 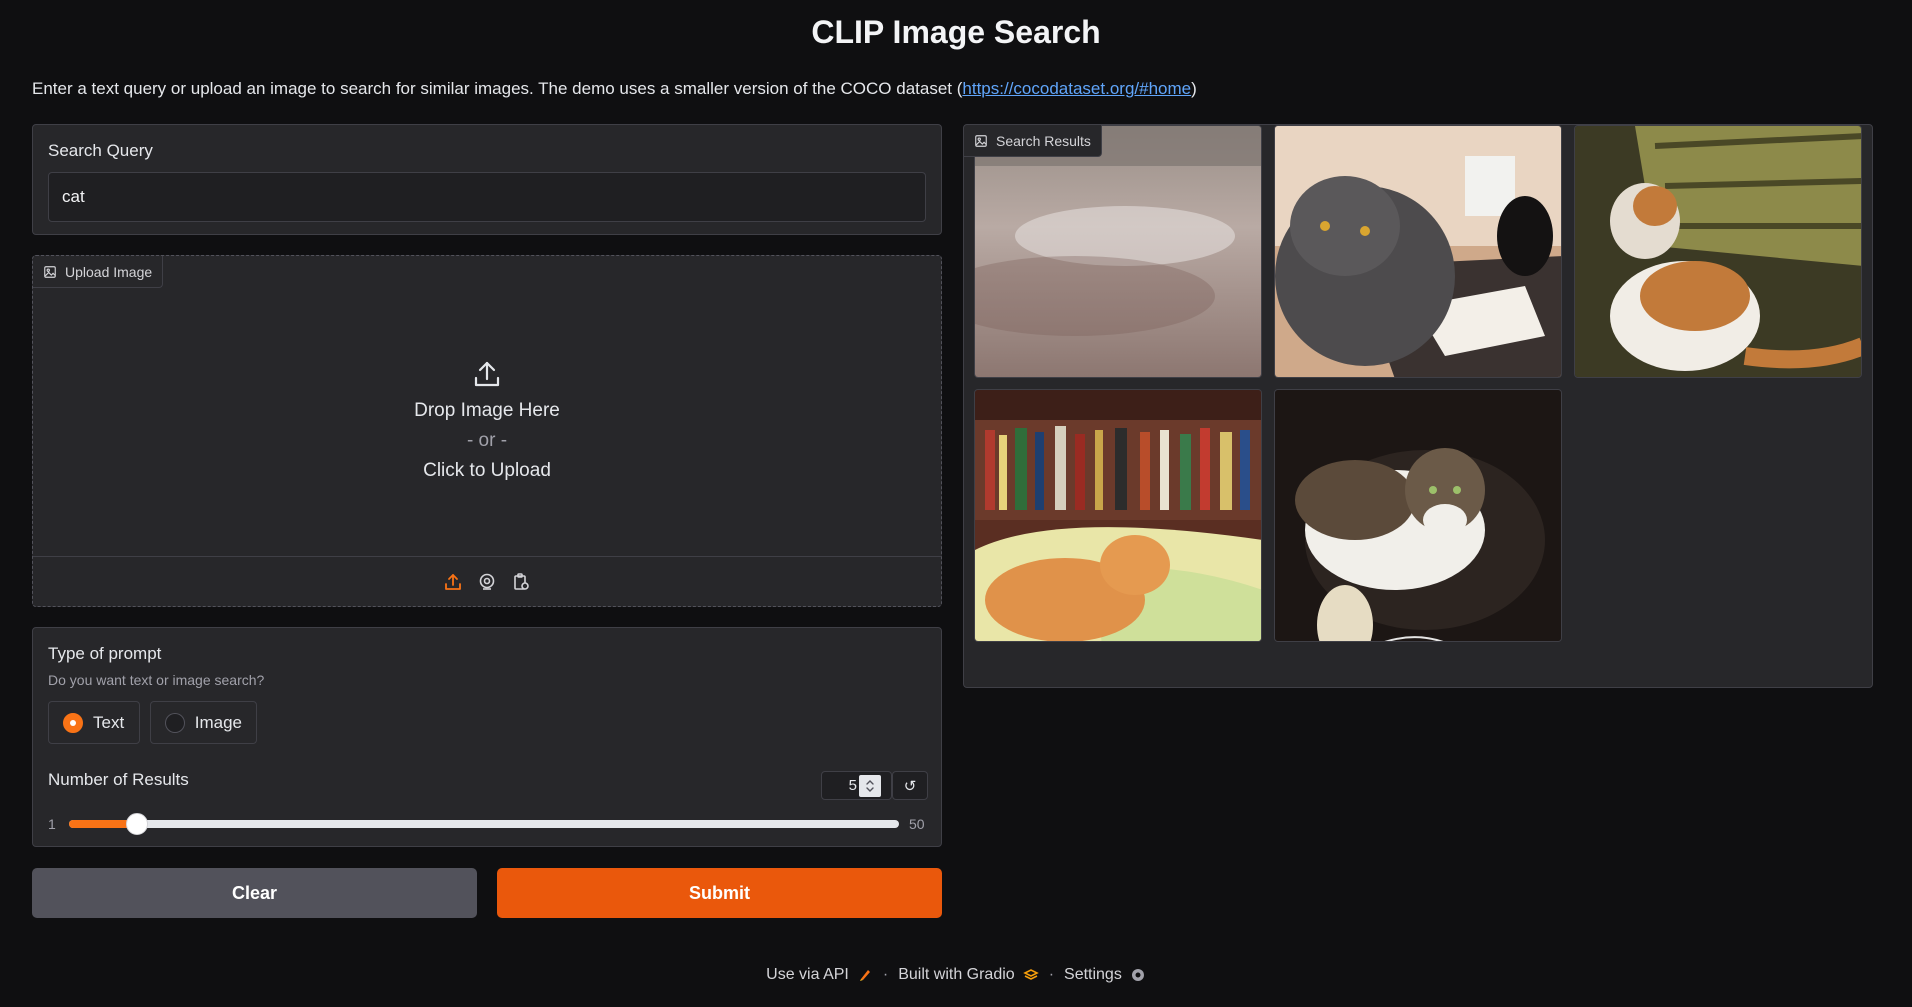 I want to click on search-results-label: Search Results, so click(x=1043, y=140).